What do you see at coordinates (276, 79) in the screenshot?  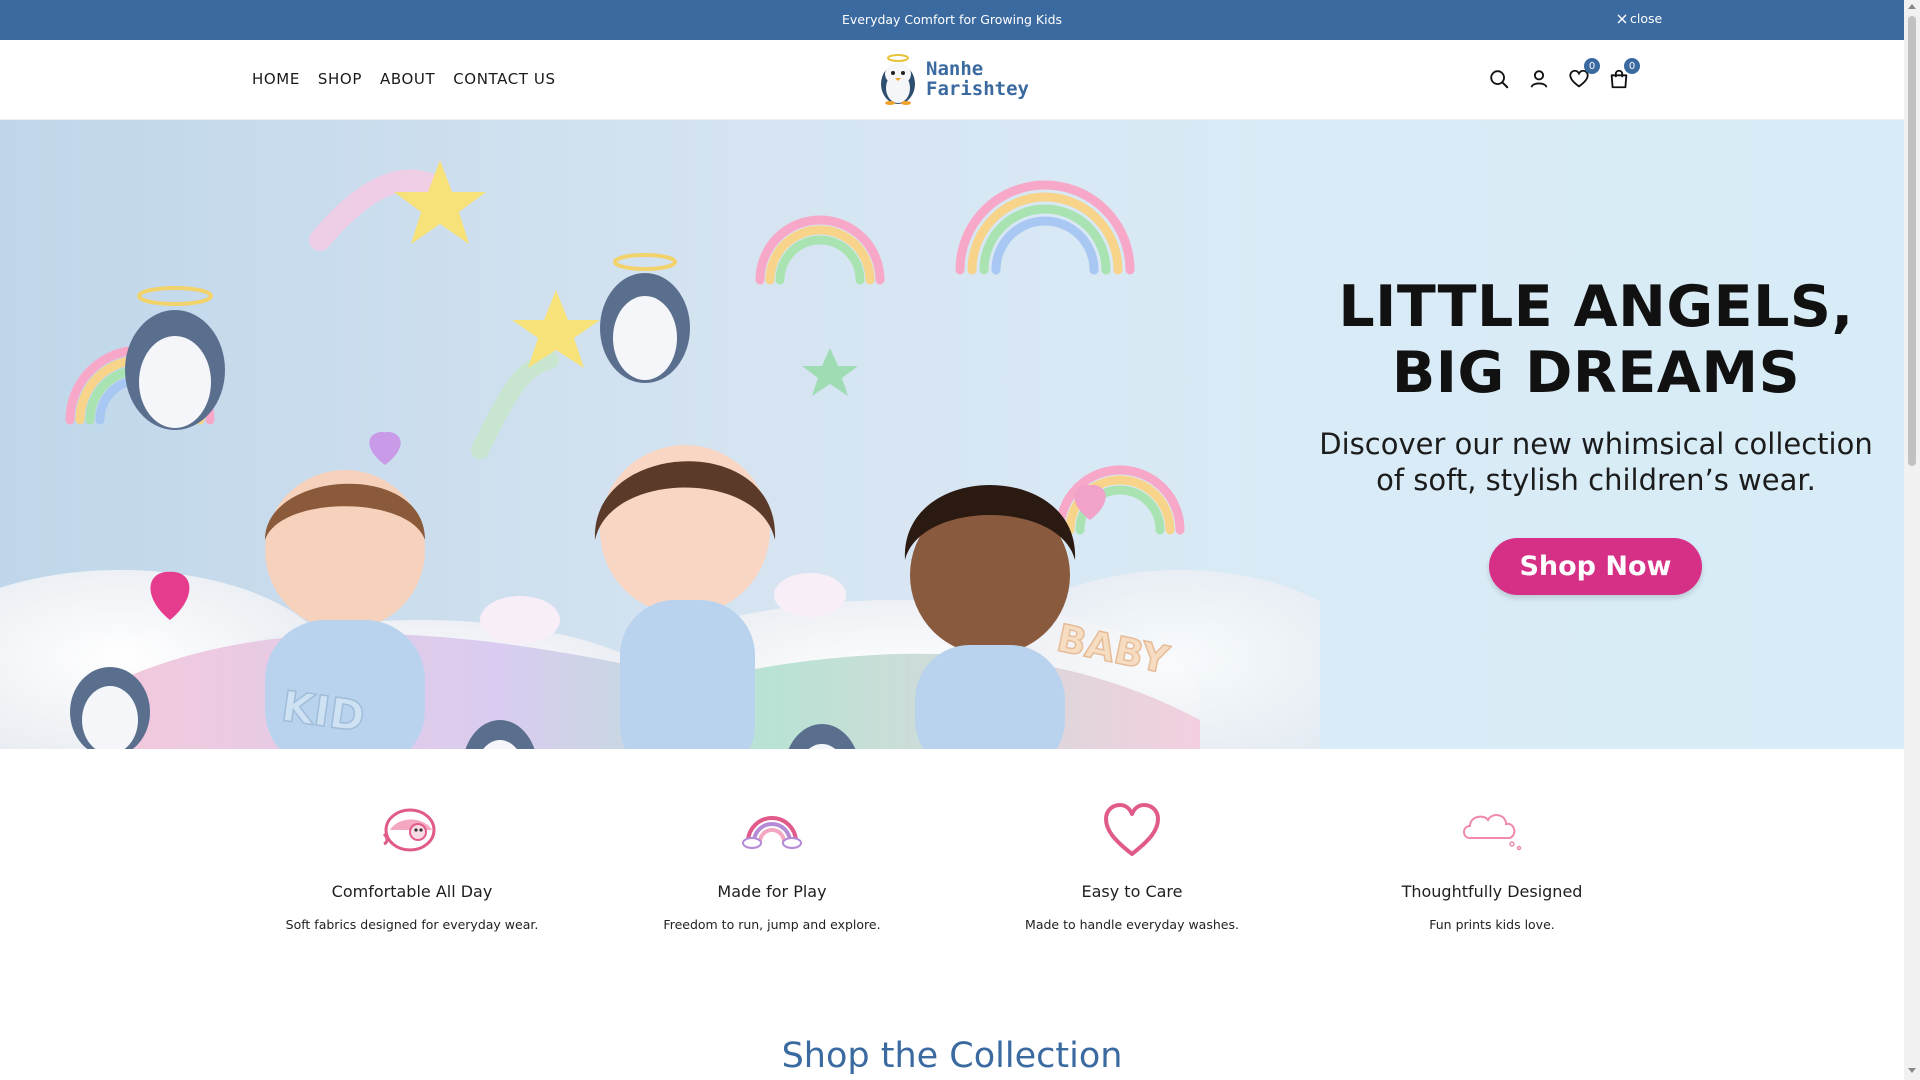 I see `nav-home: HOME` at bounding box center [276, 79].